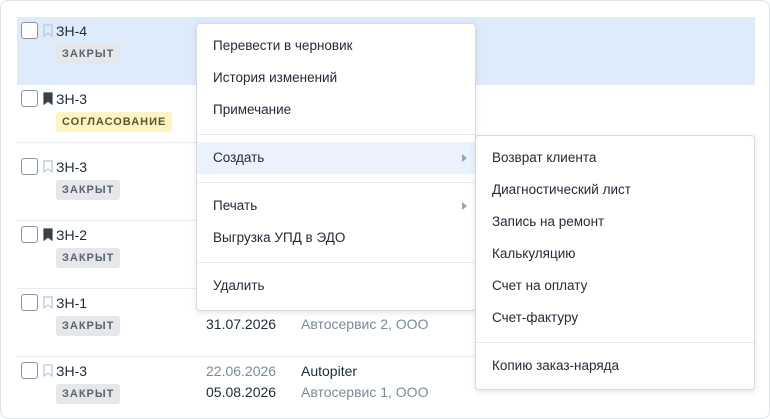 Image resolution: width=770 pixels, height=419 pixels. I want to click on menu-item-export-upd: Выгрузка УПД в ЭДО, so click(336, 238).